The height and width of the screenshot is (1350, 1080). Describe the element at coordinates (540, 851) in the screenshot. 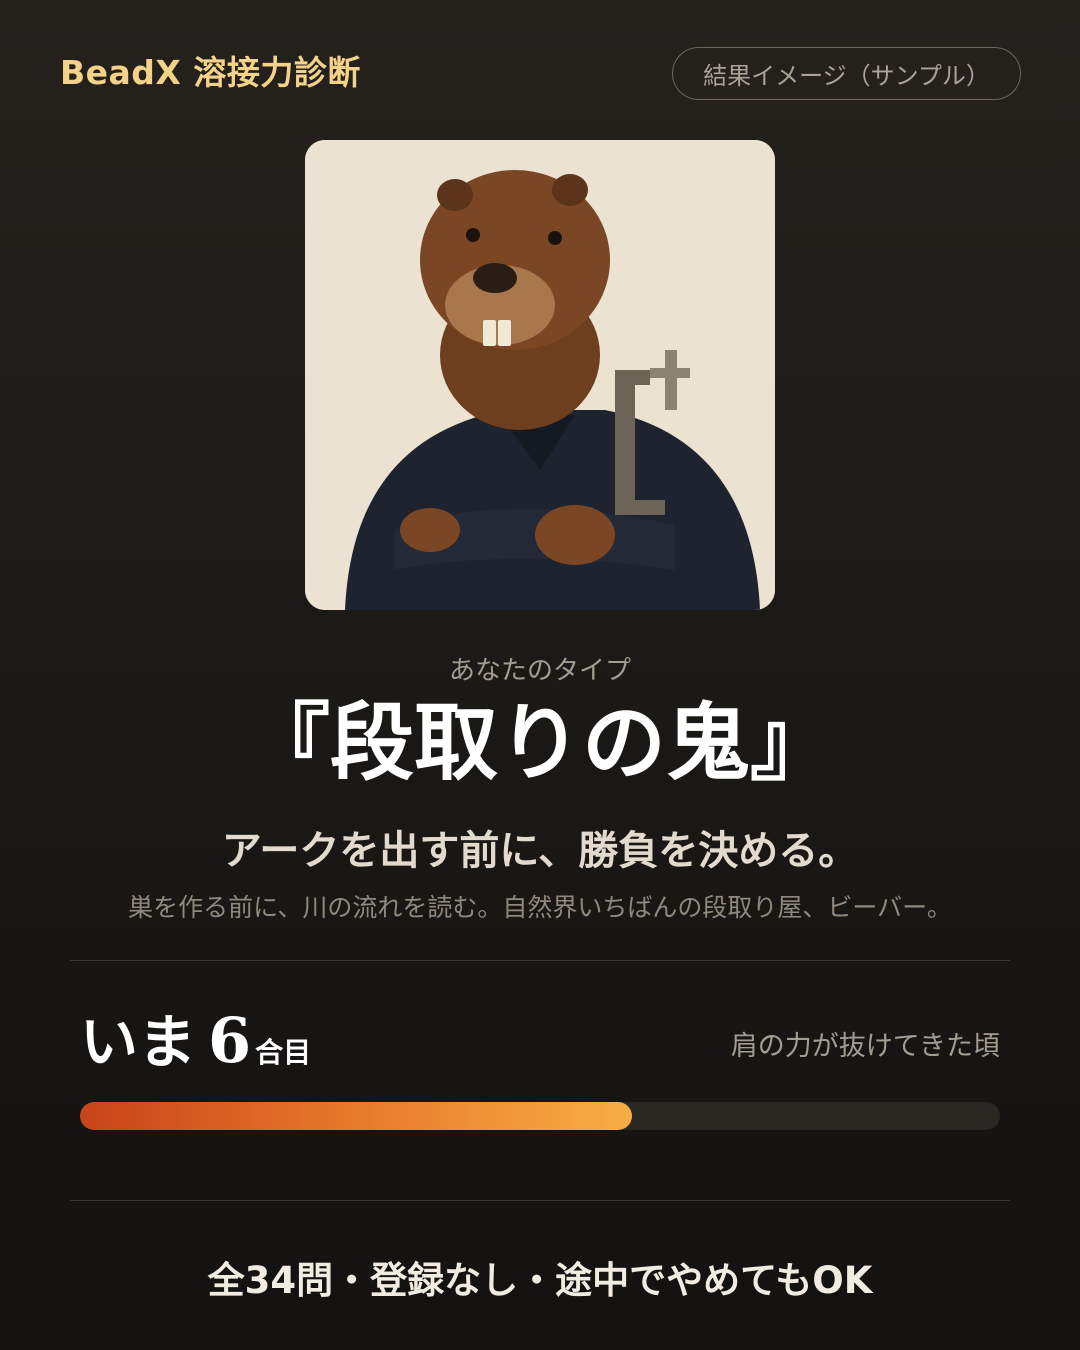

I see `type-tagline: アークを出す前に、勝負を決める。` at that location.